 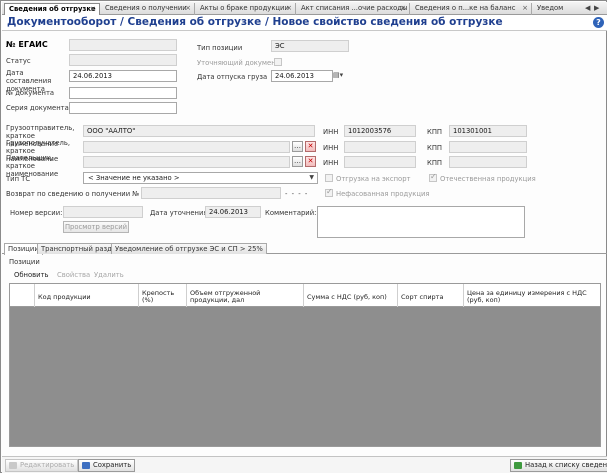 I want to click on payer-kpp-field, so click(x=488, y=162).